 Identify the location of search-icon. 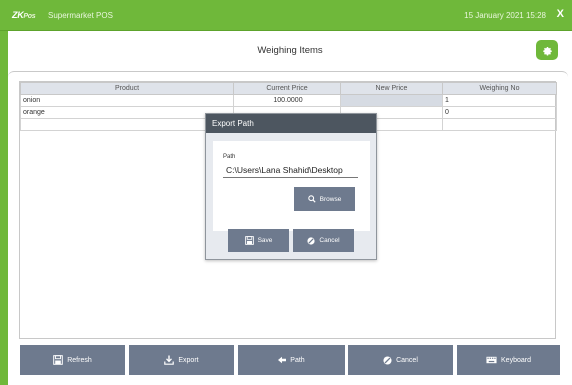
(311, 199).